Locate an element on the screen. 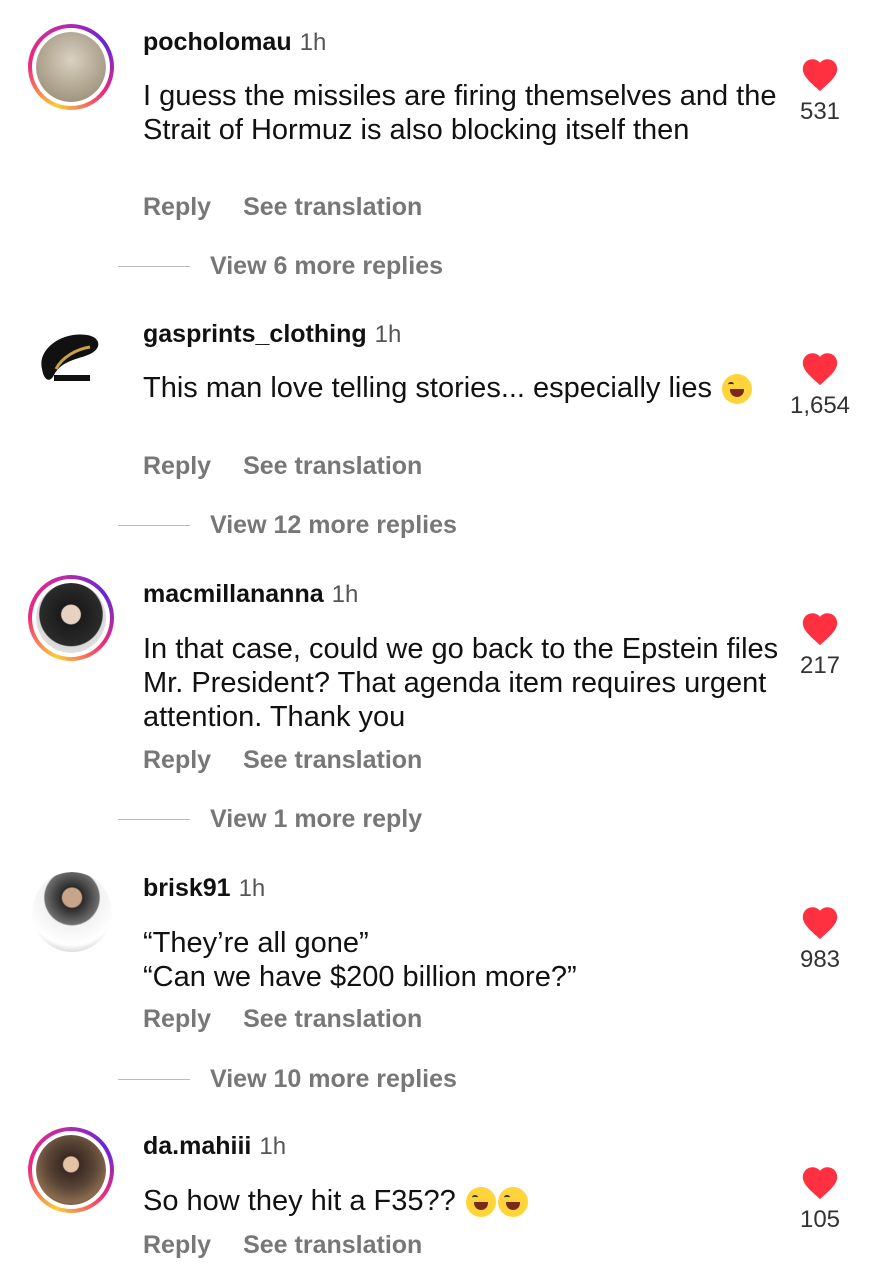 This screenshot has height=1280, width=888. username: brisk91 1h is located at coordinates (204, 888).